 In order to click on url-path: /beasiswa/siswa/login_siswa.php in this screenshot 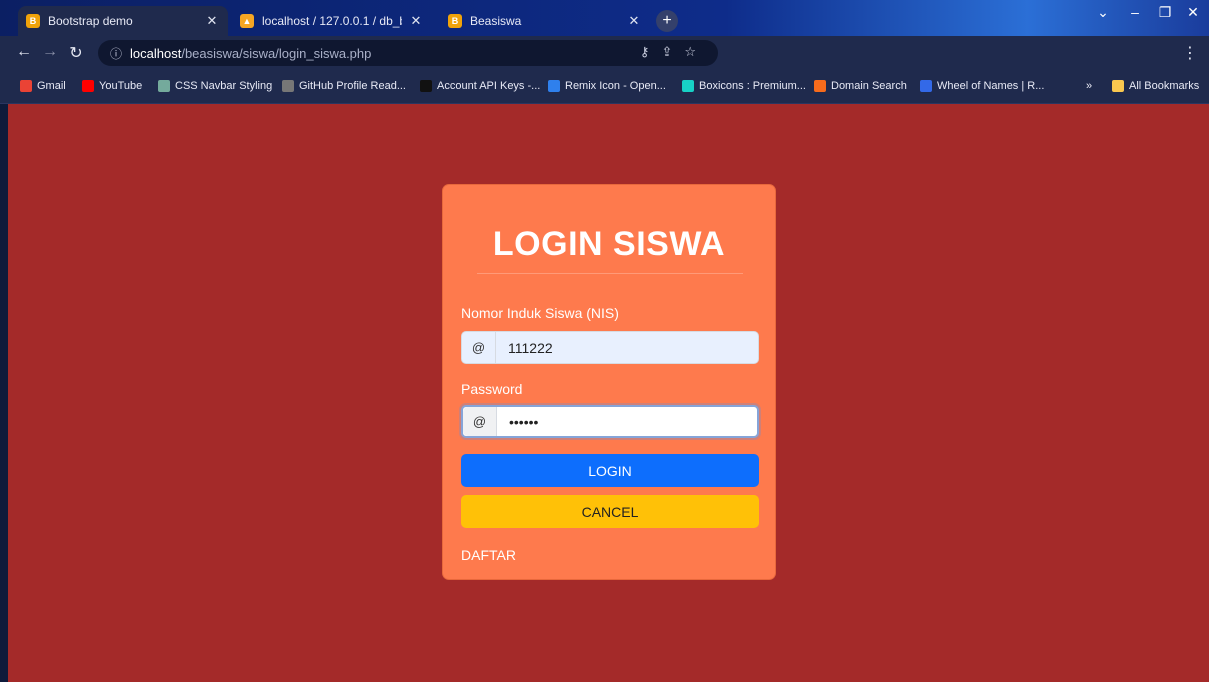, I will do `click(276, 53)`.